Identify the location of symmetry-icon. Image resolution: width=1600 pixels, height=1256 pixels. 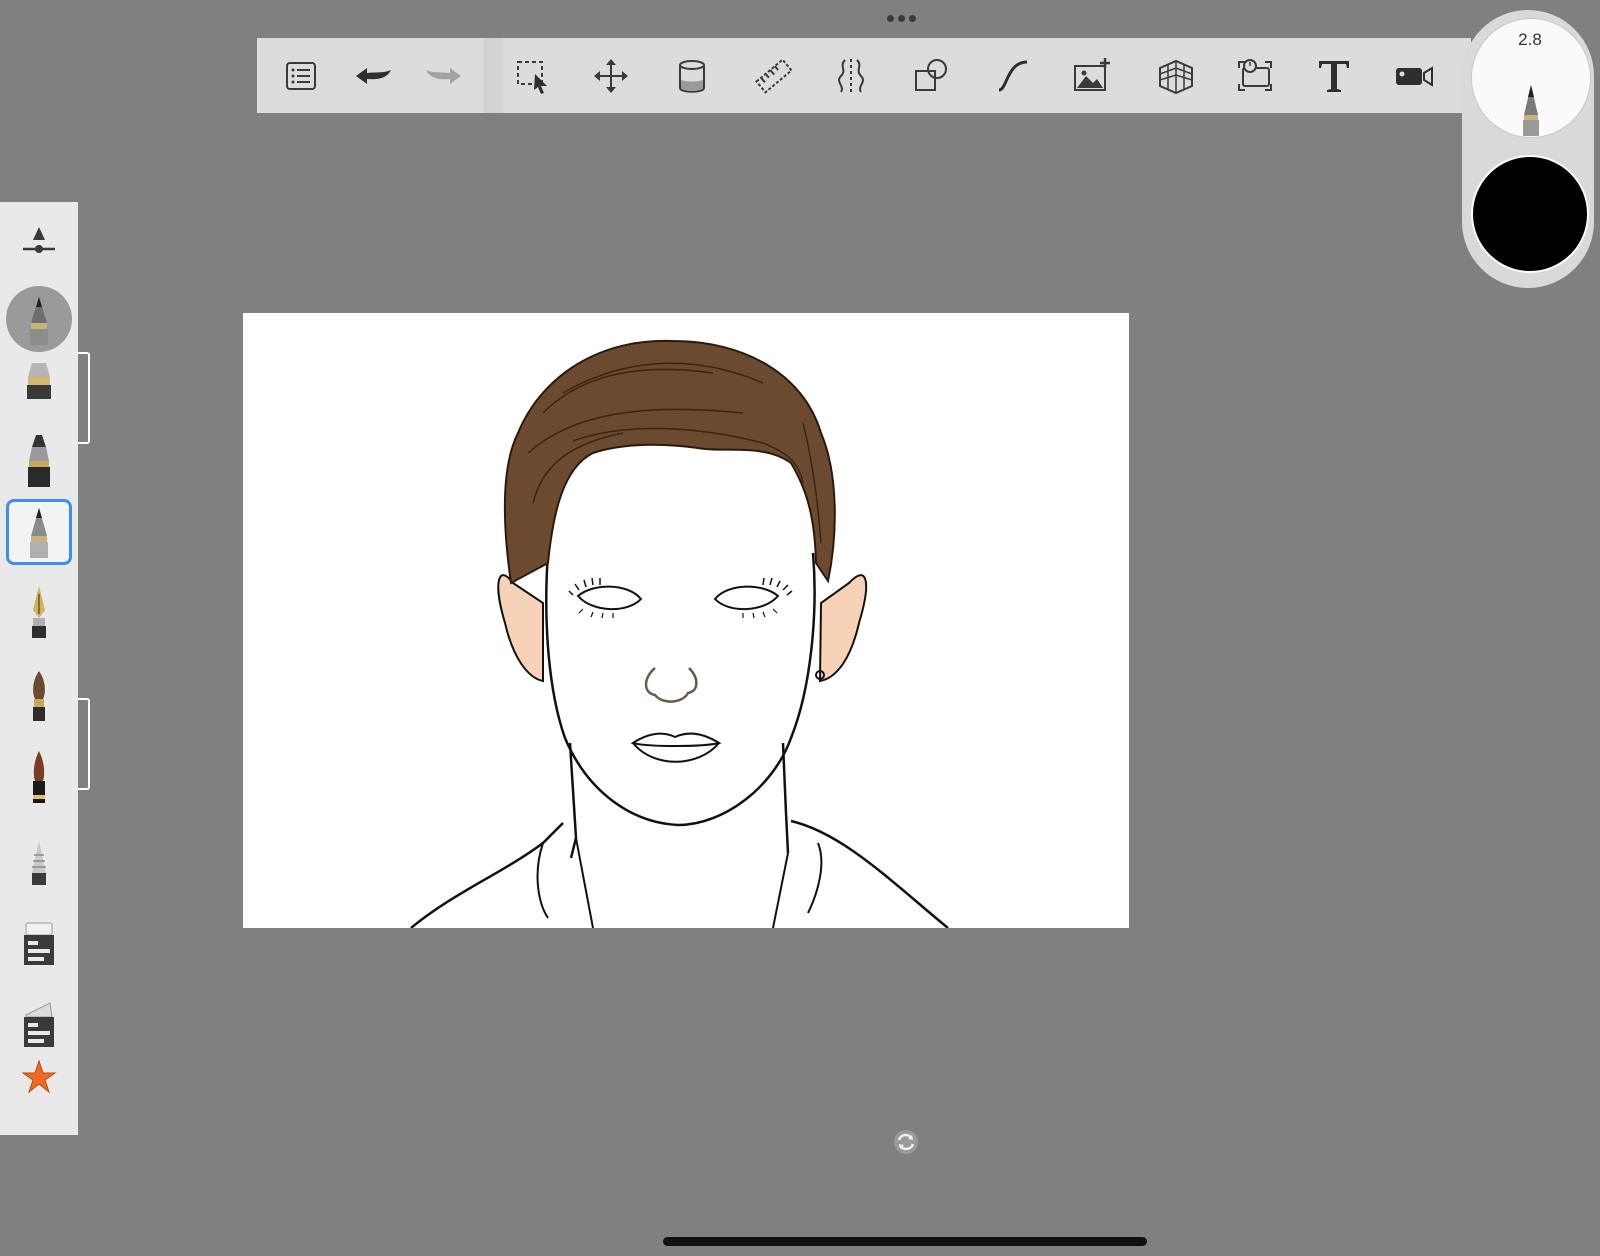
(851, 76).